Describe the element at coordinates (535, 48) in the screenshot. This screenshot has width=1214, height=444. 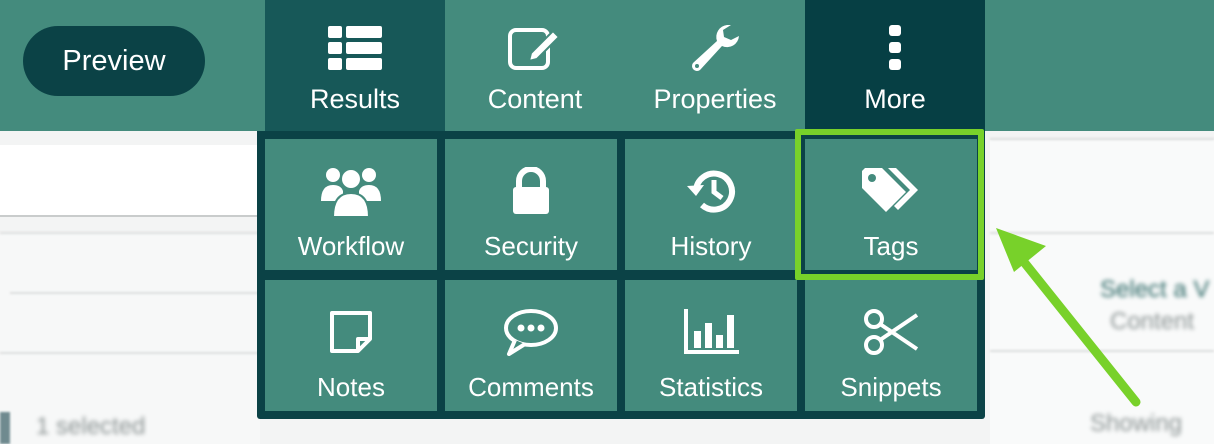
I see `edit-icon` at that location.